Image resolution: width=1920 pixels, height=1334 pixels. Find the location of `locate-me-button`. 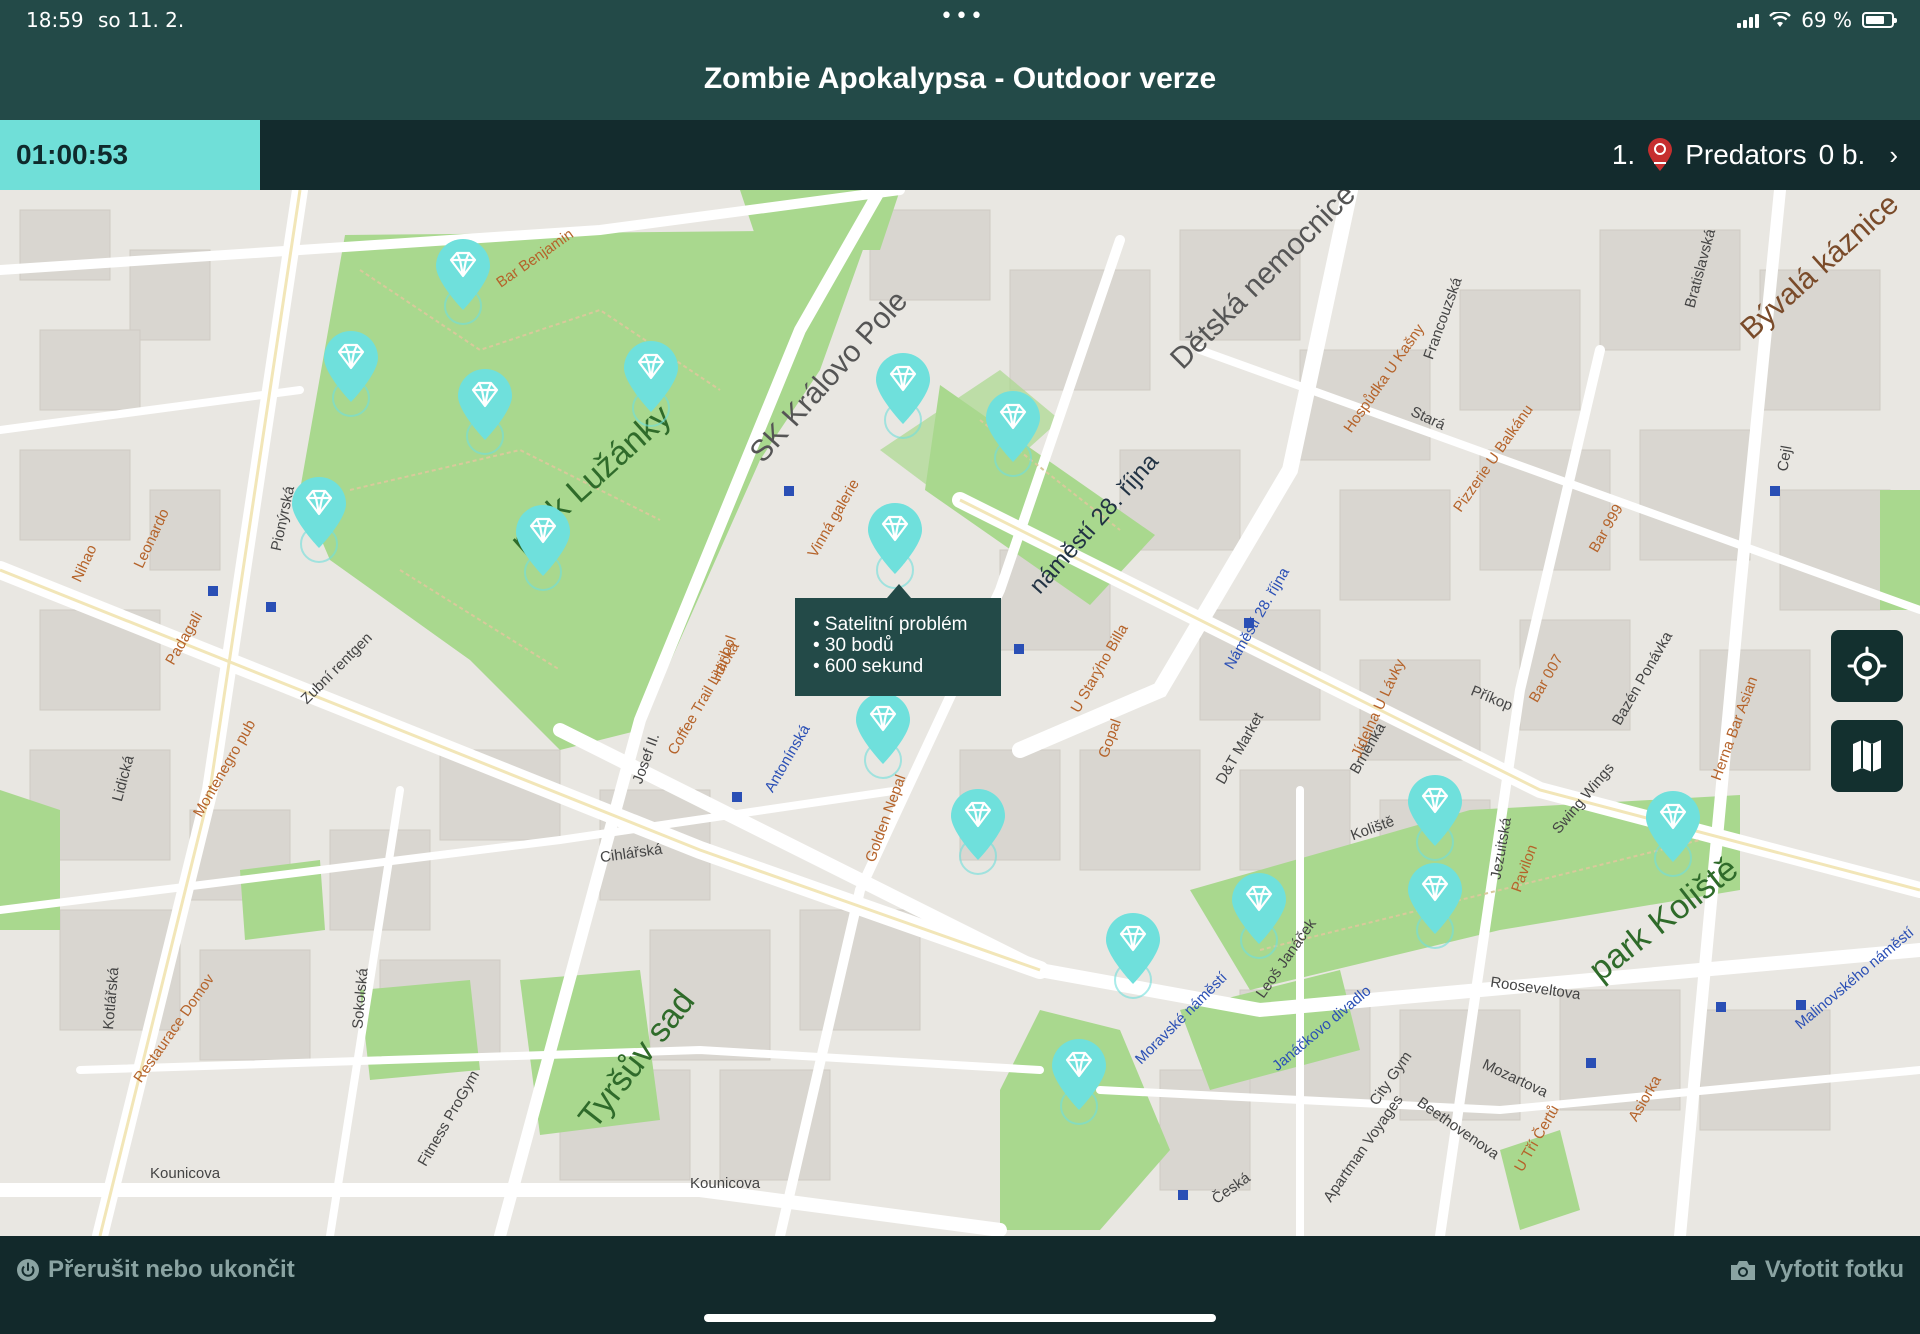

locate-me-button is located at coordinates (1867, 666).